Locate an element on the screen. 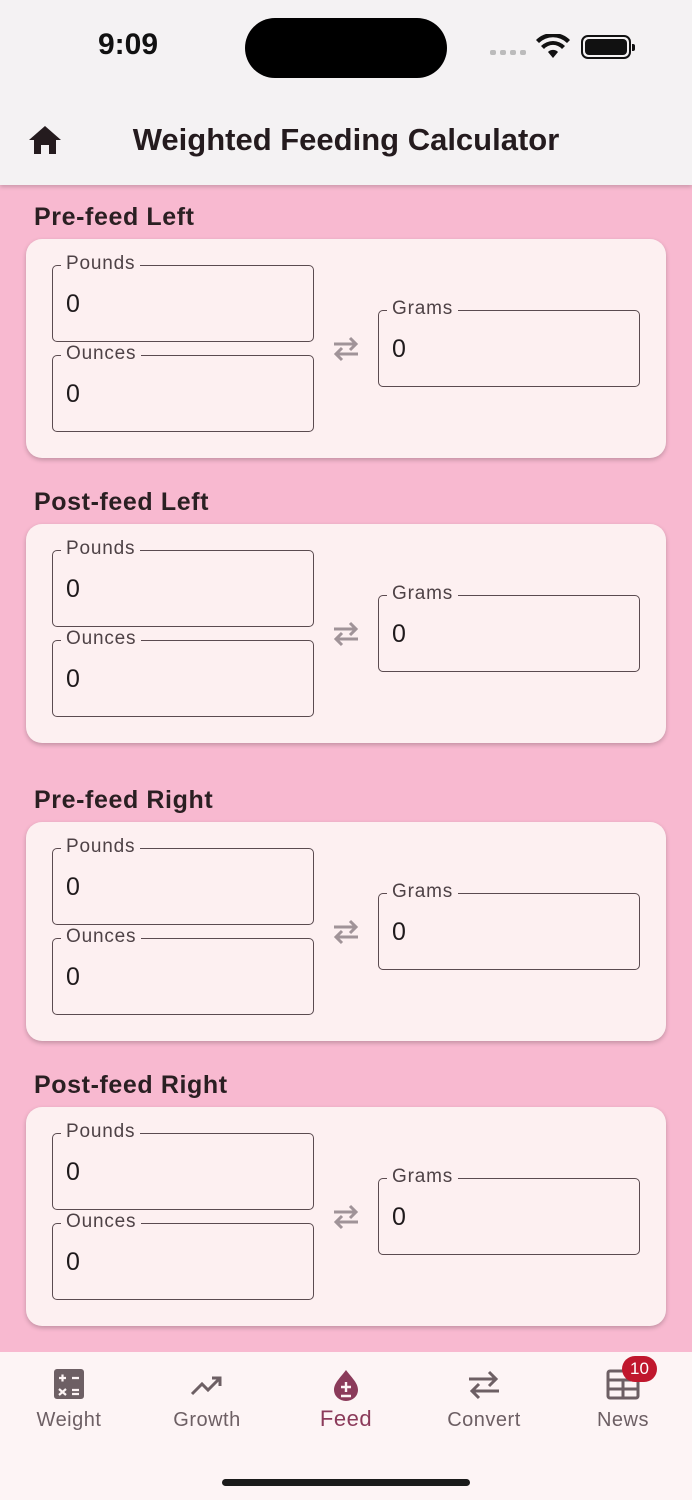 This screenshot has height=1500, width=692. section-title-pre-feed-right: Pre-feed Right is located at coordinates (124, 800).